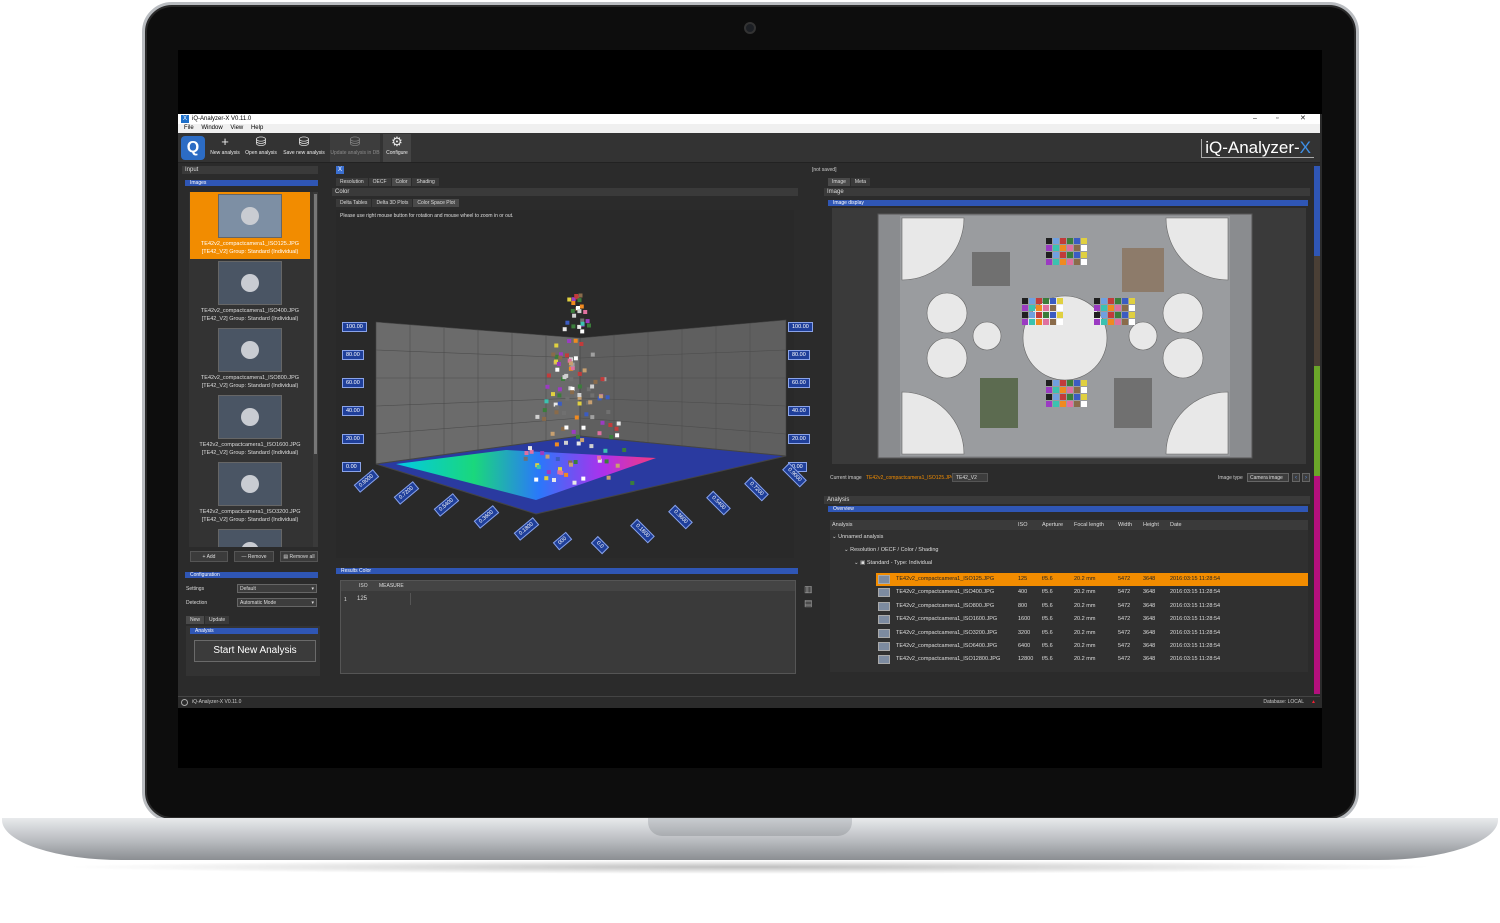 The width and height of the screenshot is (1500, 923). What do you see at coordinates (312, 589) in the screenshot?
I see `chevron-down-icon: ▾` at bounding box center [312, 589].